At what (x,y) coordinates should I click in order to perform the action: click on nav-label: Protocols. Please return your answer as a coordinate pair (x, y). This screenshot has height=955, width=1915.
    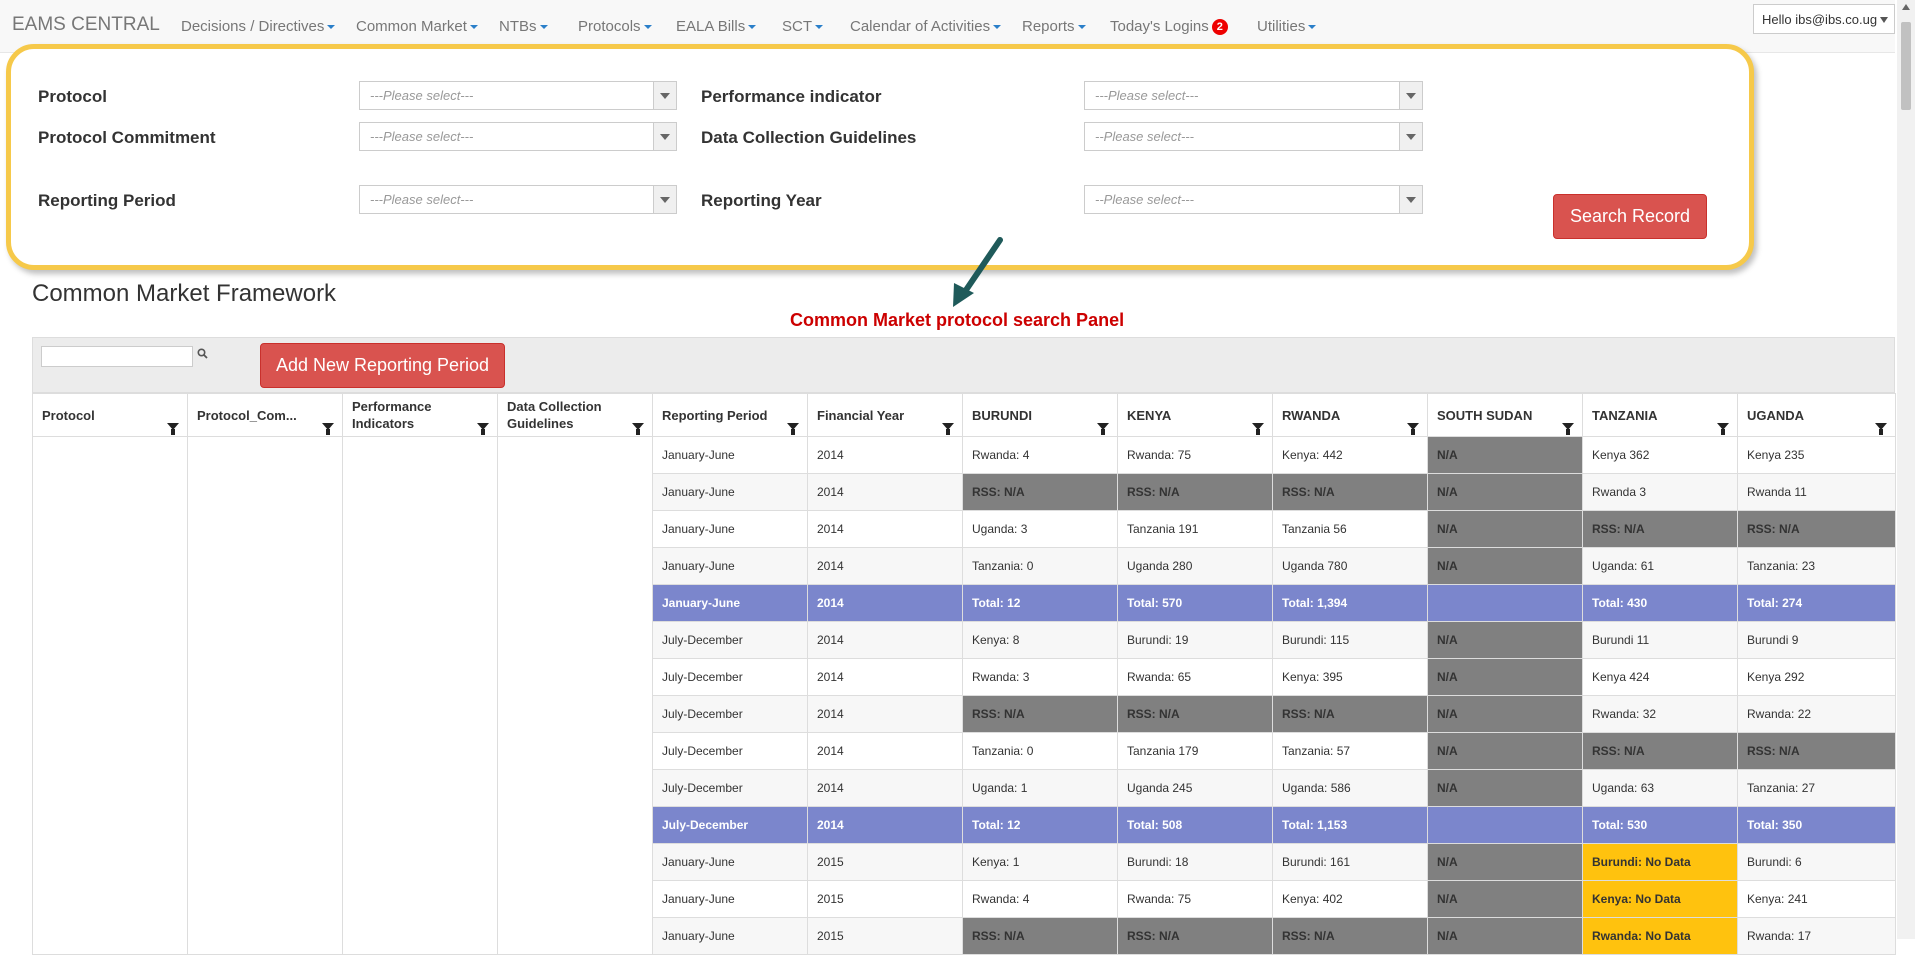
    Looking at the image, I should click on (609, 26).